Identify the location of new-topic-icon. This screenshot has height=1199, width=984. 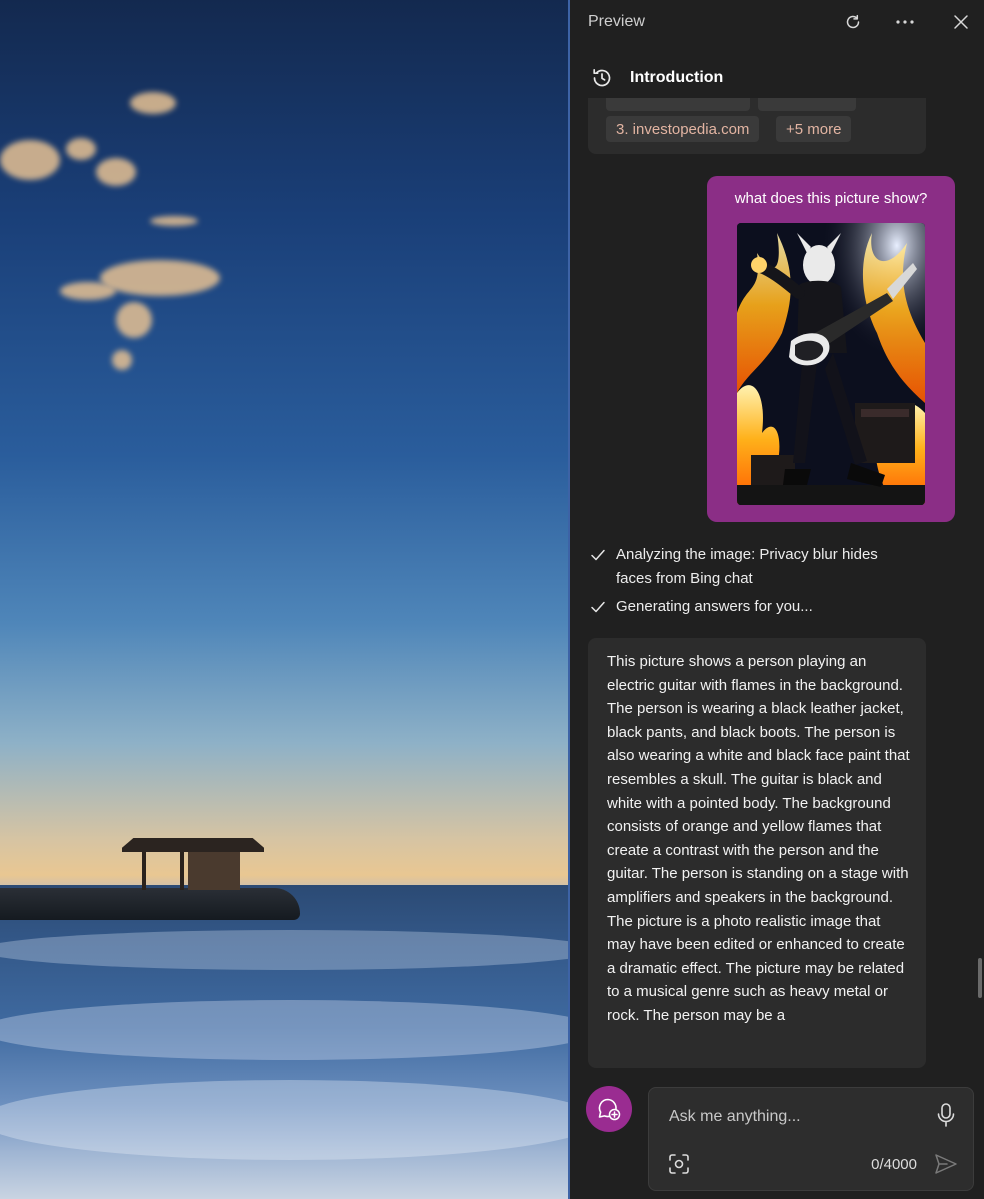
(609, 1109).